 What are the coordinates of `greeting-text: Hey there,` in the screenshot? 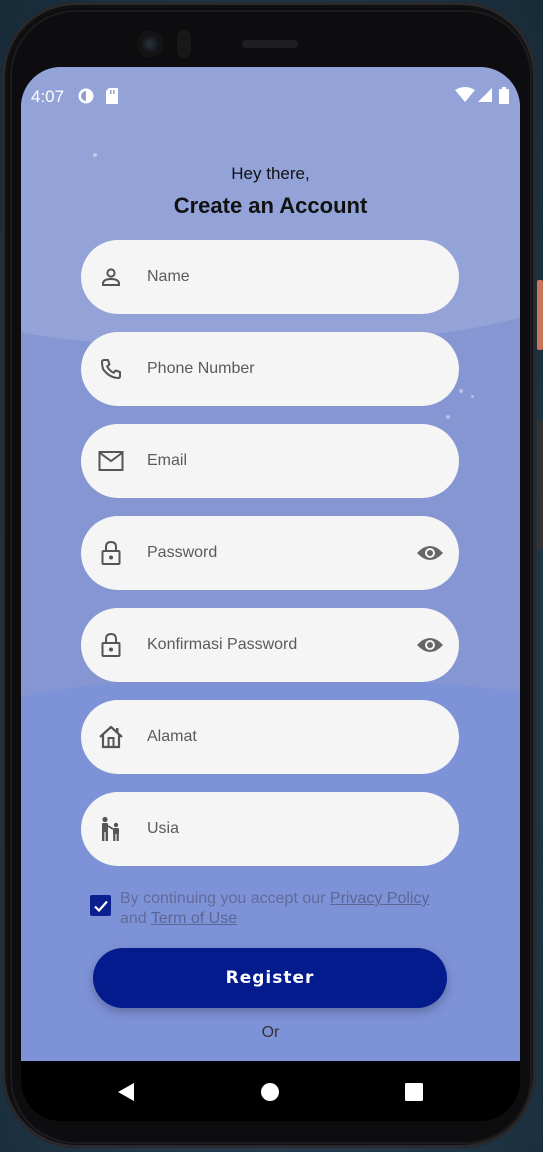 It's located at (270, 173).